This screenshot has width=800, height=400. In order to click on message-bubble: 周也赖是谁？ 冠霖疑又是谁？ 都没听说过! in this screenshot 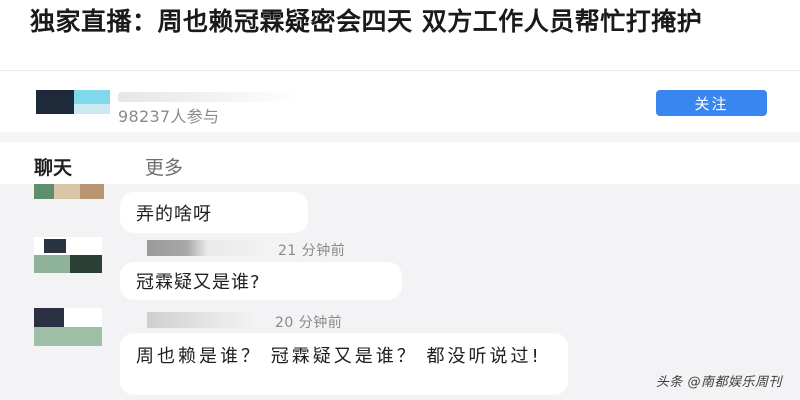, I will do `click(344, 364)`.